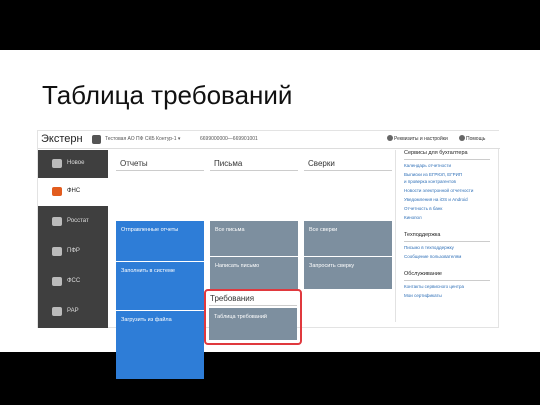  Describe the element at coordinates (413, 217) in the screenshot. I see `service-link: Кинопол` at that location.